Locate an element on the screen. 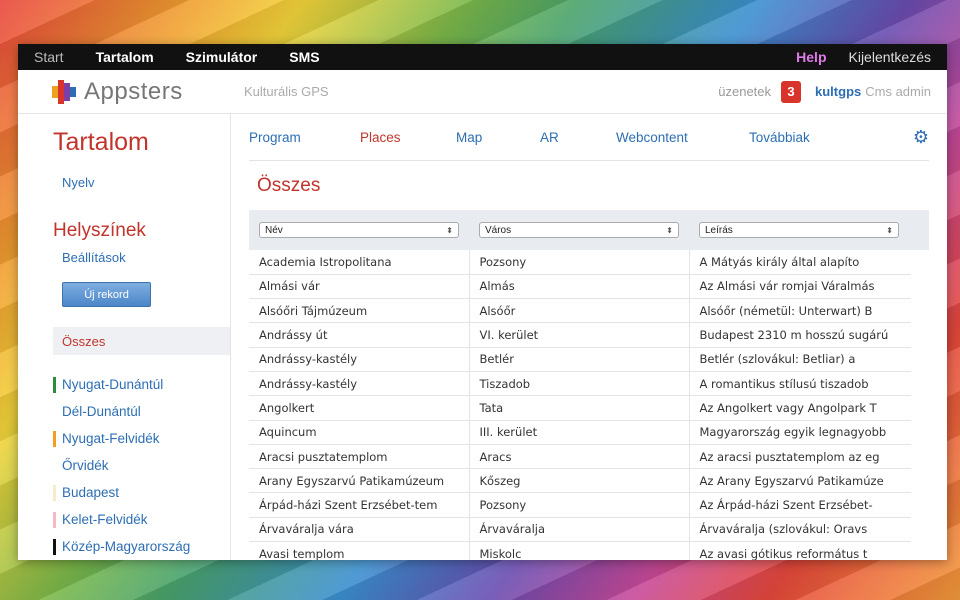 The image size is (960, 600). sidebar-region-item: Dél-Dunántúl is located at coordinates (124, 411).